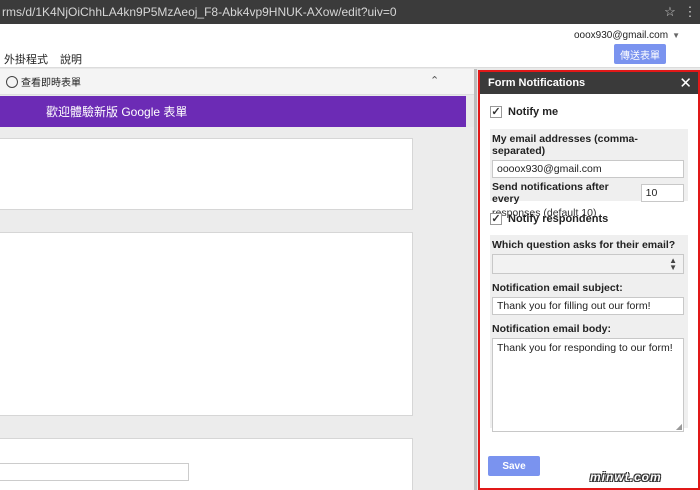 The height and width of the screenshot is (490, 700). Describe the element at coordinates (679, 426) in the screenshot. I see `resize-grip-icon: ◢` at that location.